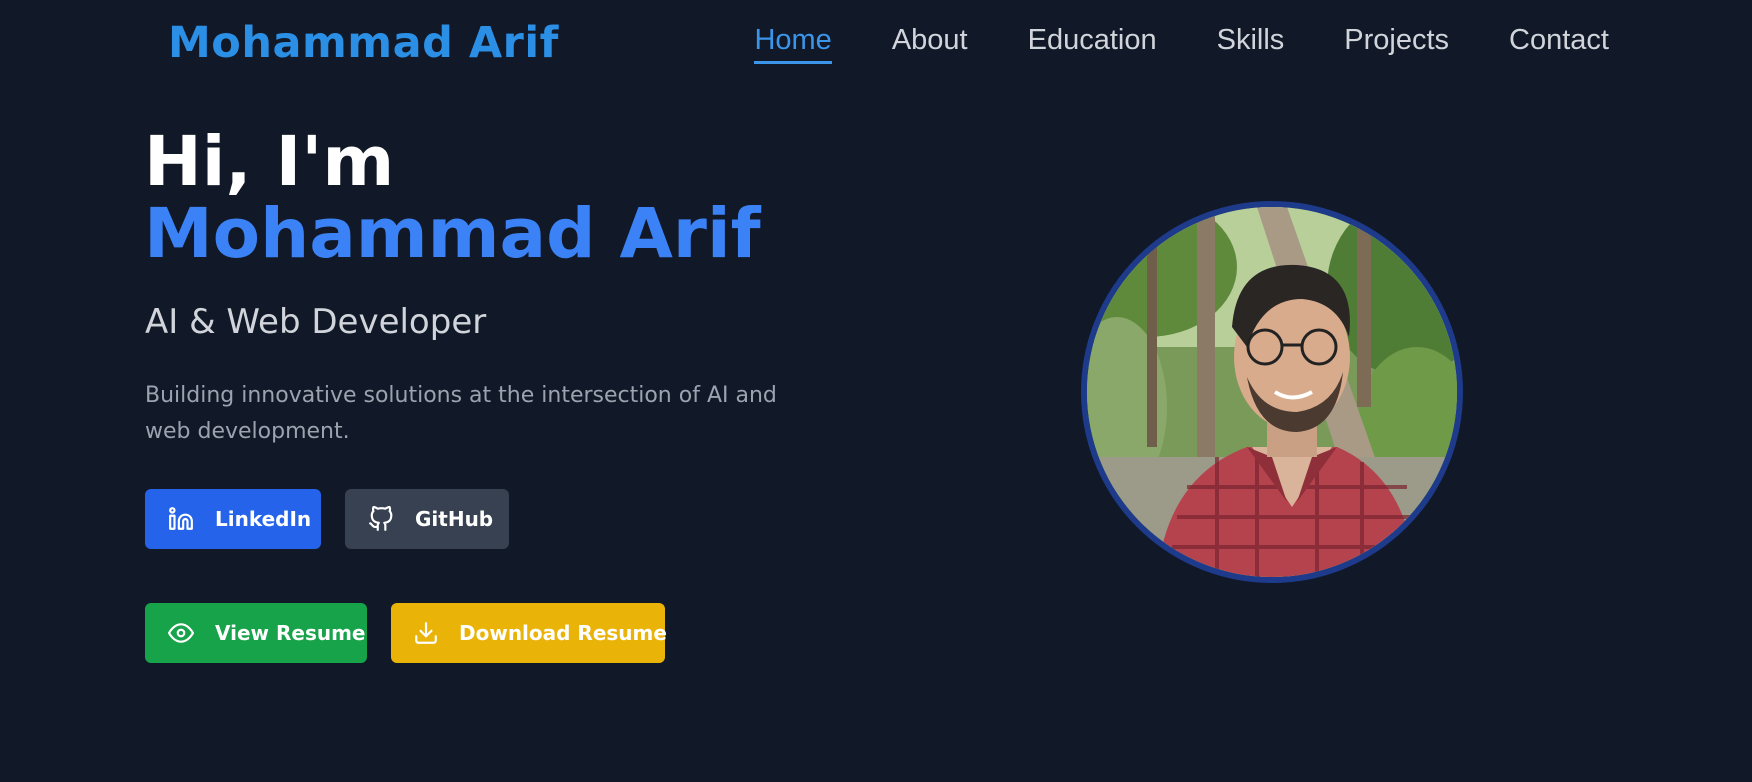 The width and height of the screenshot is (1752, 782). What do you see at coordinates (290, 633) in the screenshot?
I see `view-resume-button-label: View Resume` at bounding box center [290, 633].